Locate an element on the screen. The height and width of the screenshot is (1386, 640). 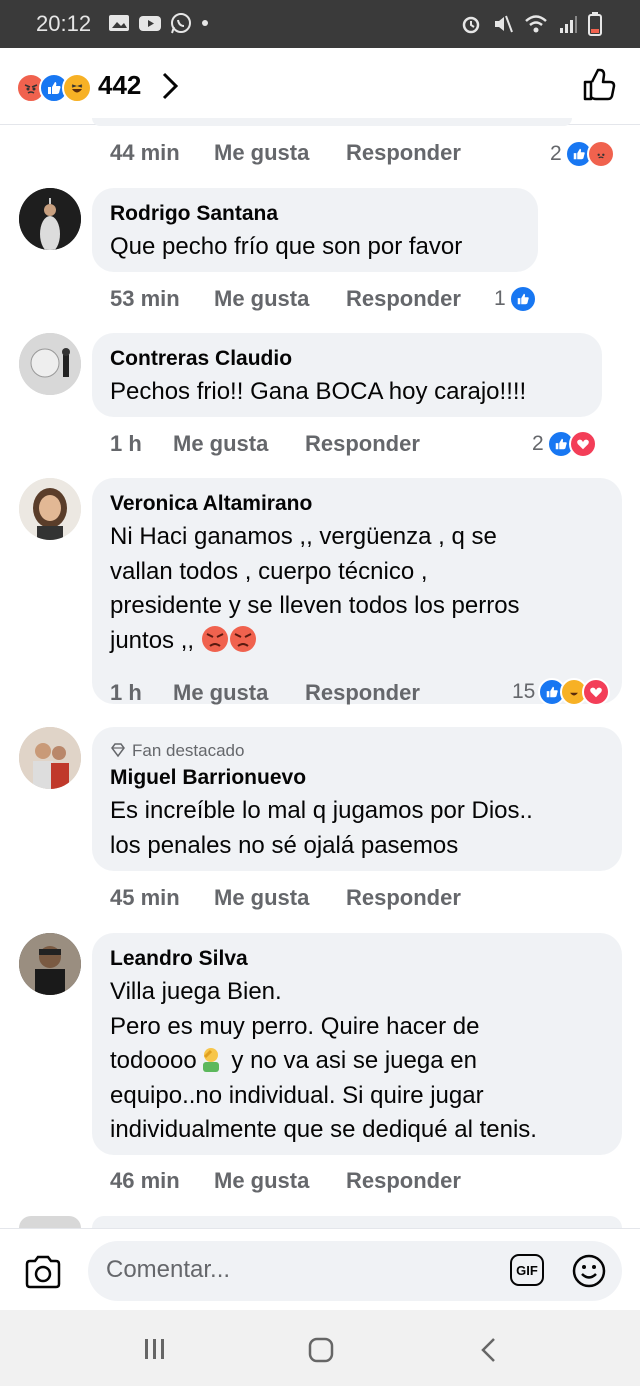
comment-reaction-count: 15 is located at coordinates (561, 692).